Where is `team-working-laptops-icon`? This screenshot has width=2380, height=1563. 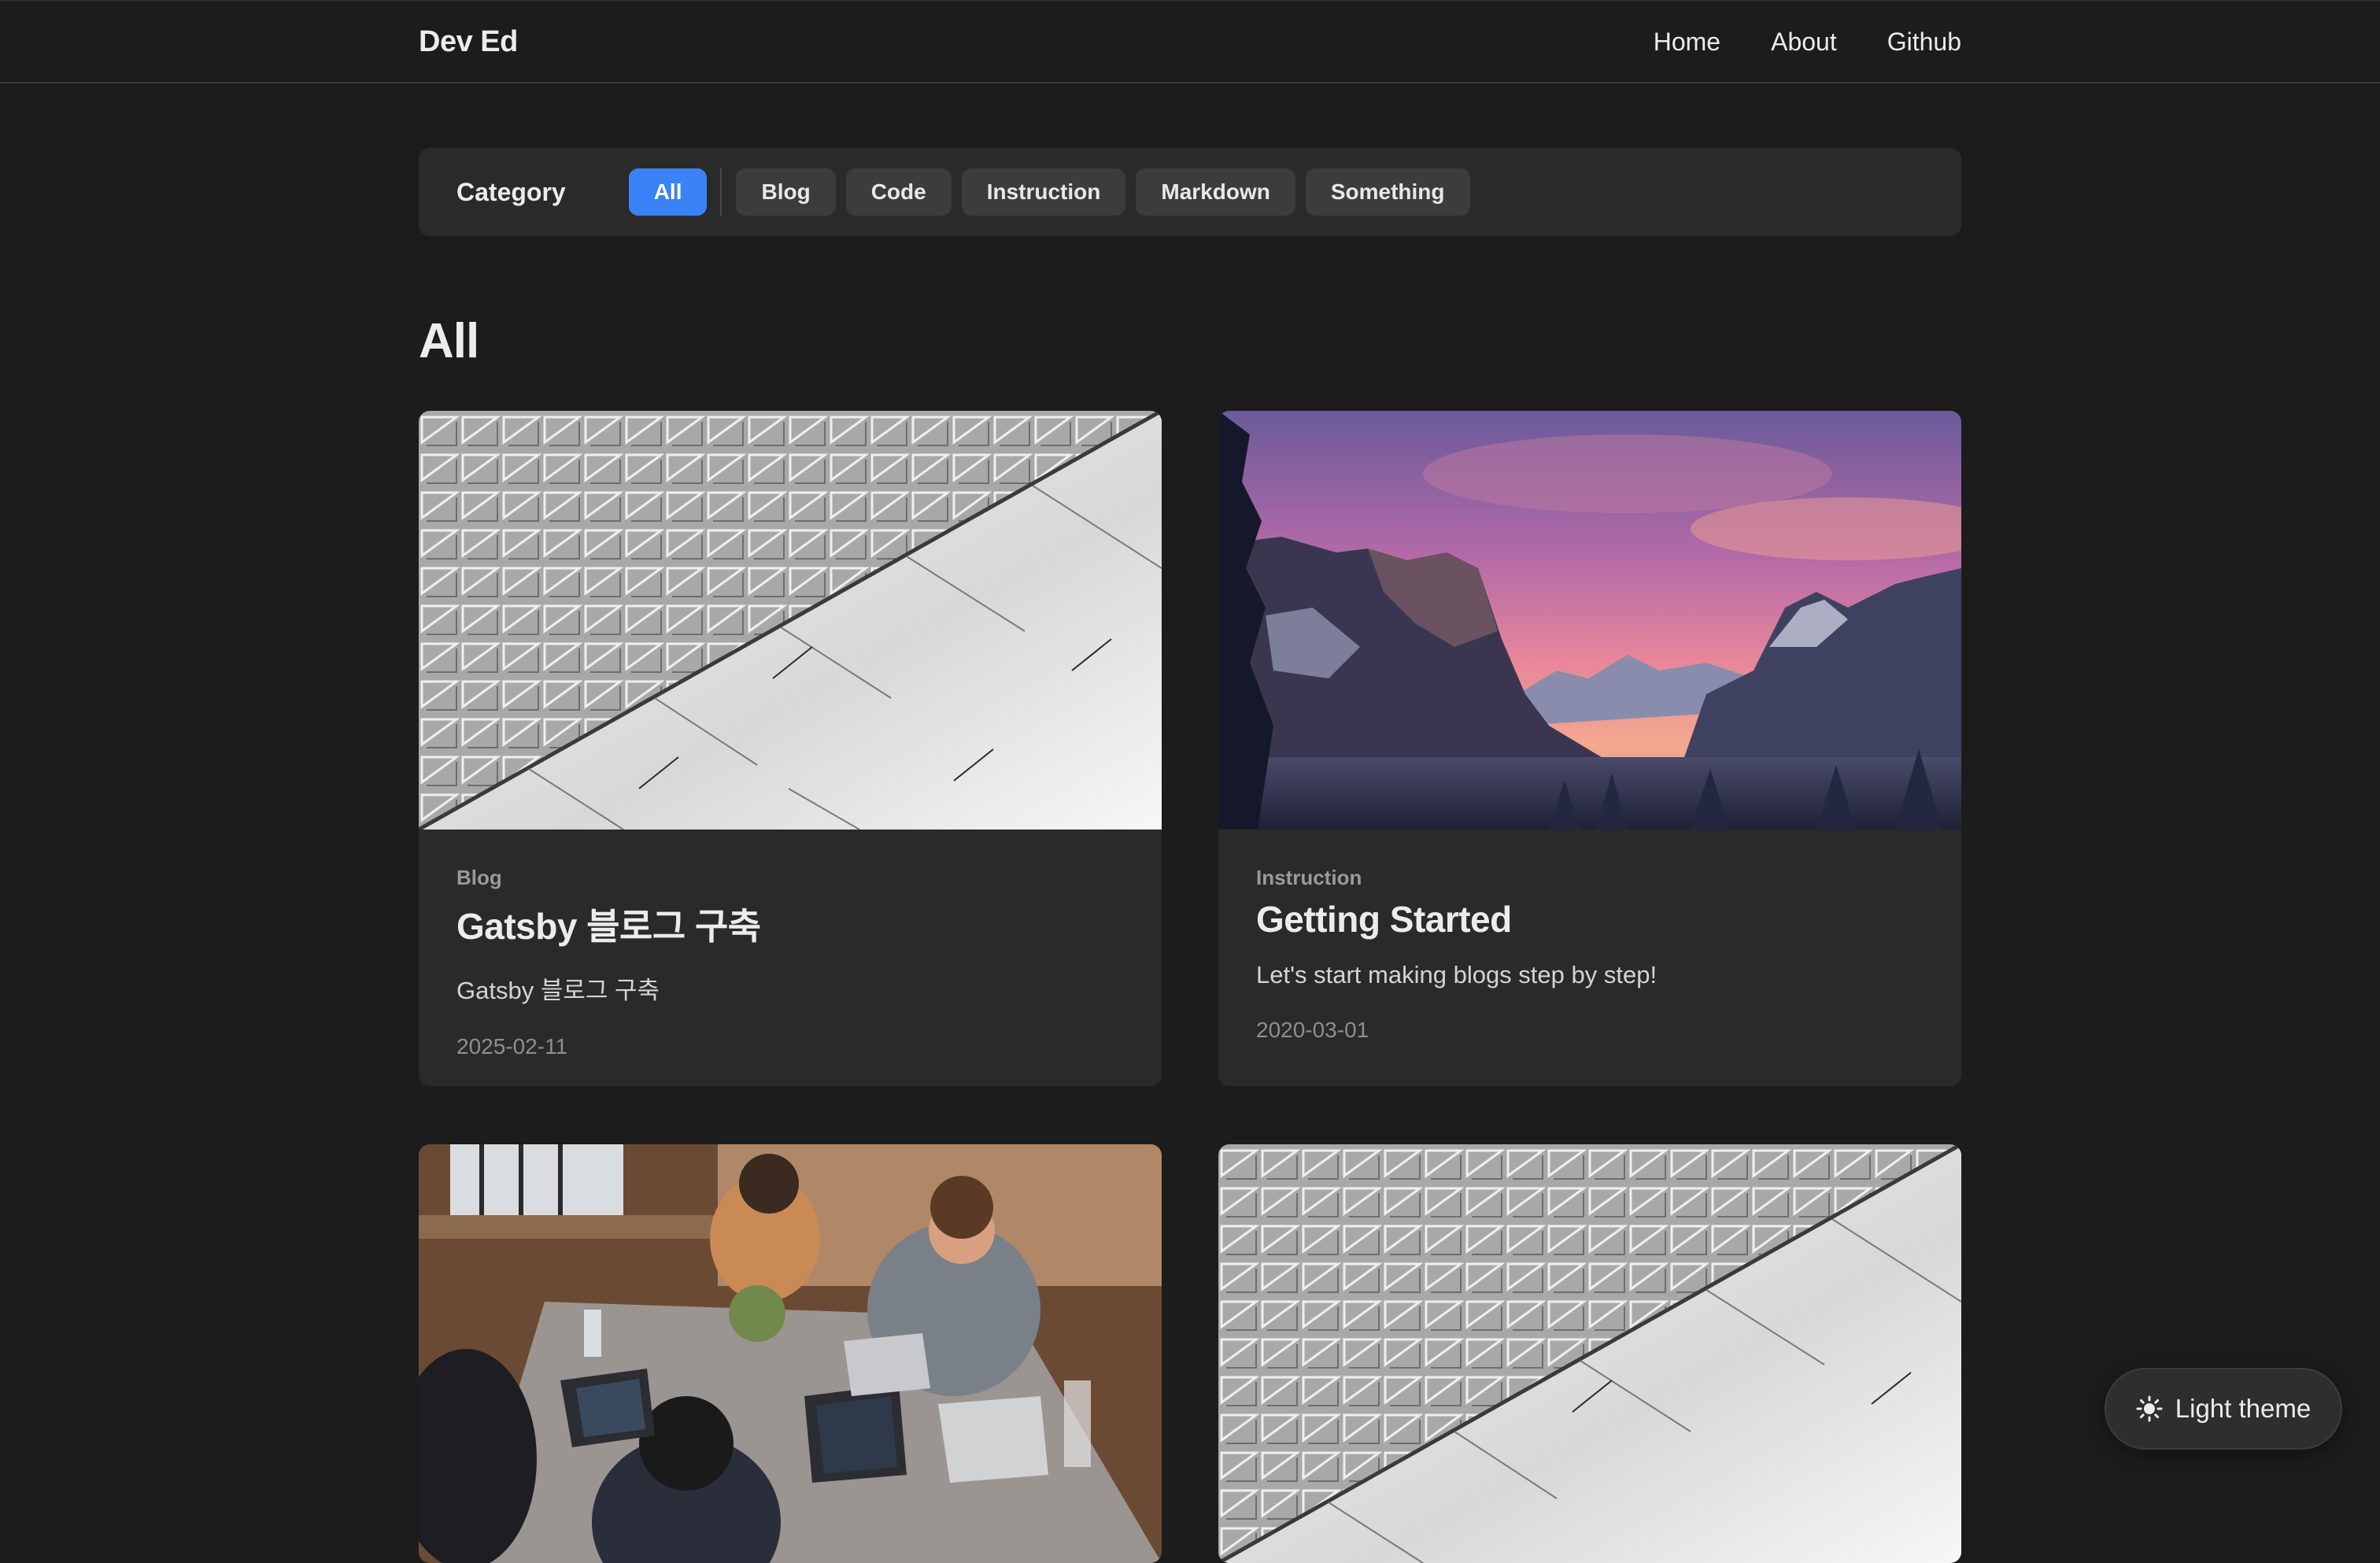 team-working-laptops-icon is located at coordinates (790, 1353).